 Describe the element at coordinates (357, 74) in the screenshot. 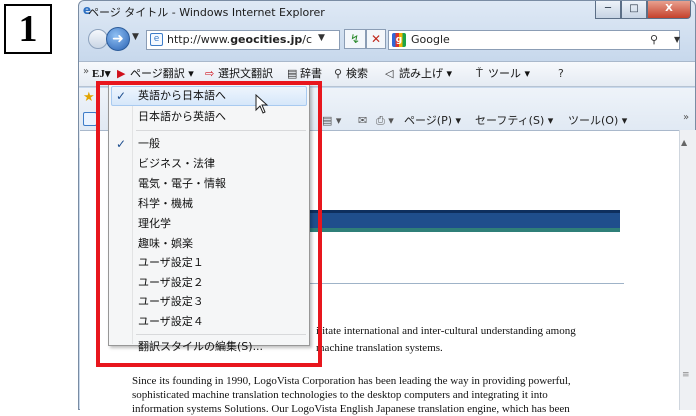

I see `search-button: 検索` at that location.